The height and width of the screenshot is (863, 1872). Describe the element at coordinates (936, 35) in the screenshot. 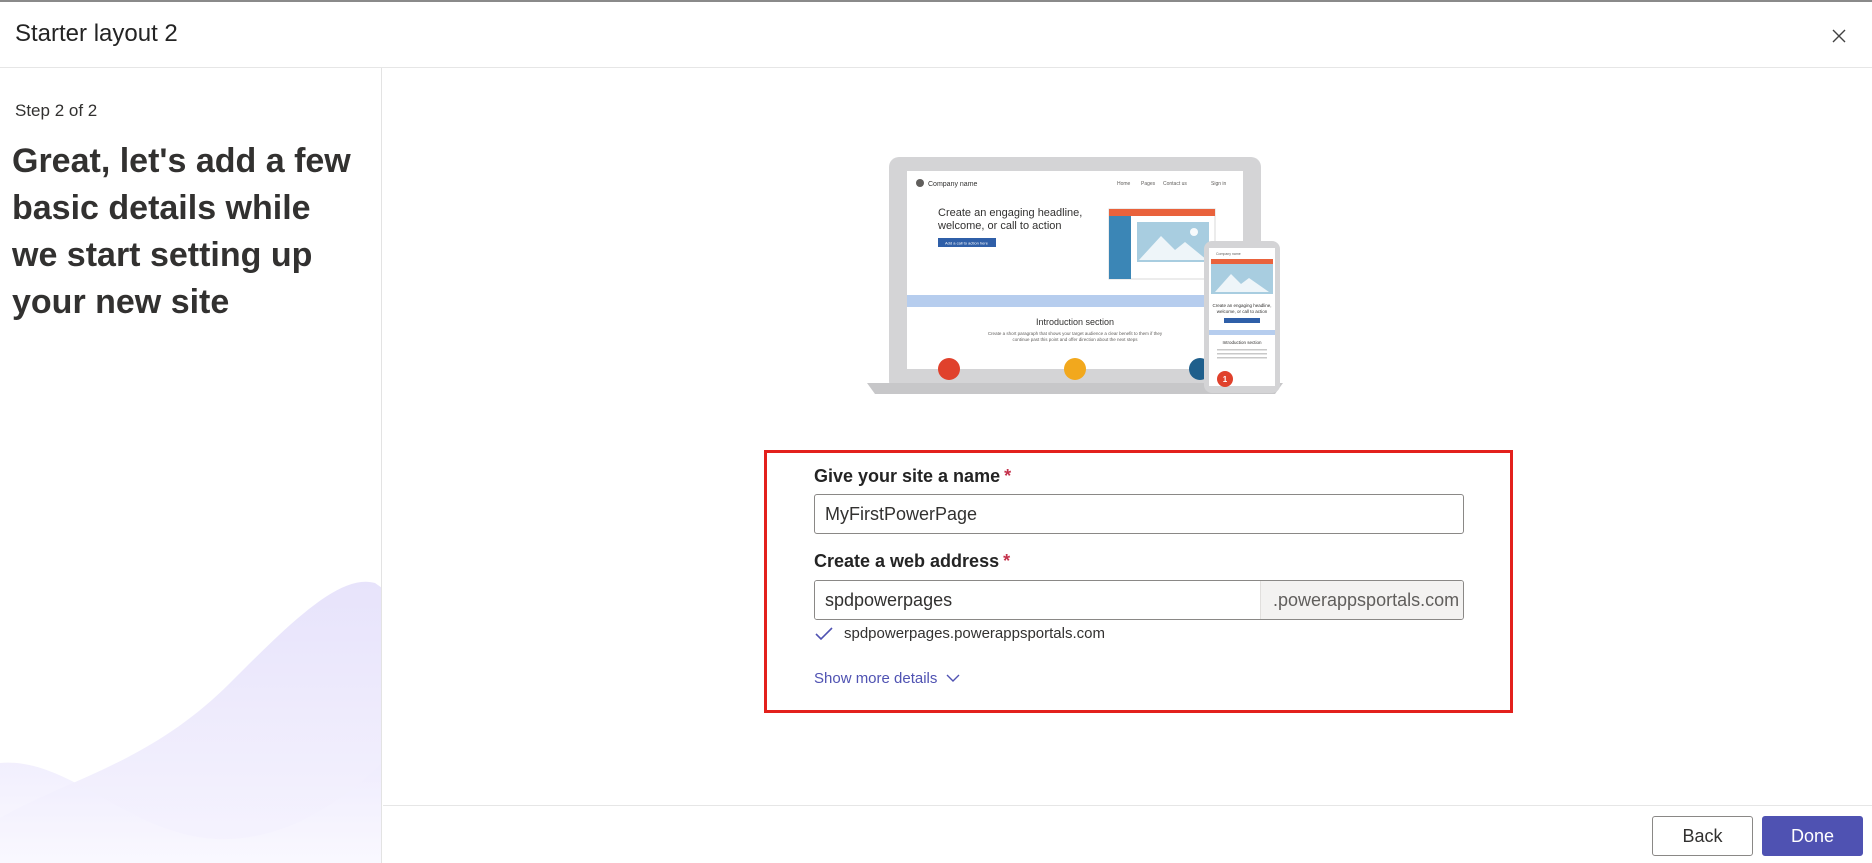

I see `dialog-header: Starter layout 2` at that location.